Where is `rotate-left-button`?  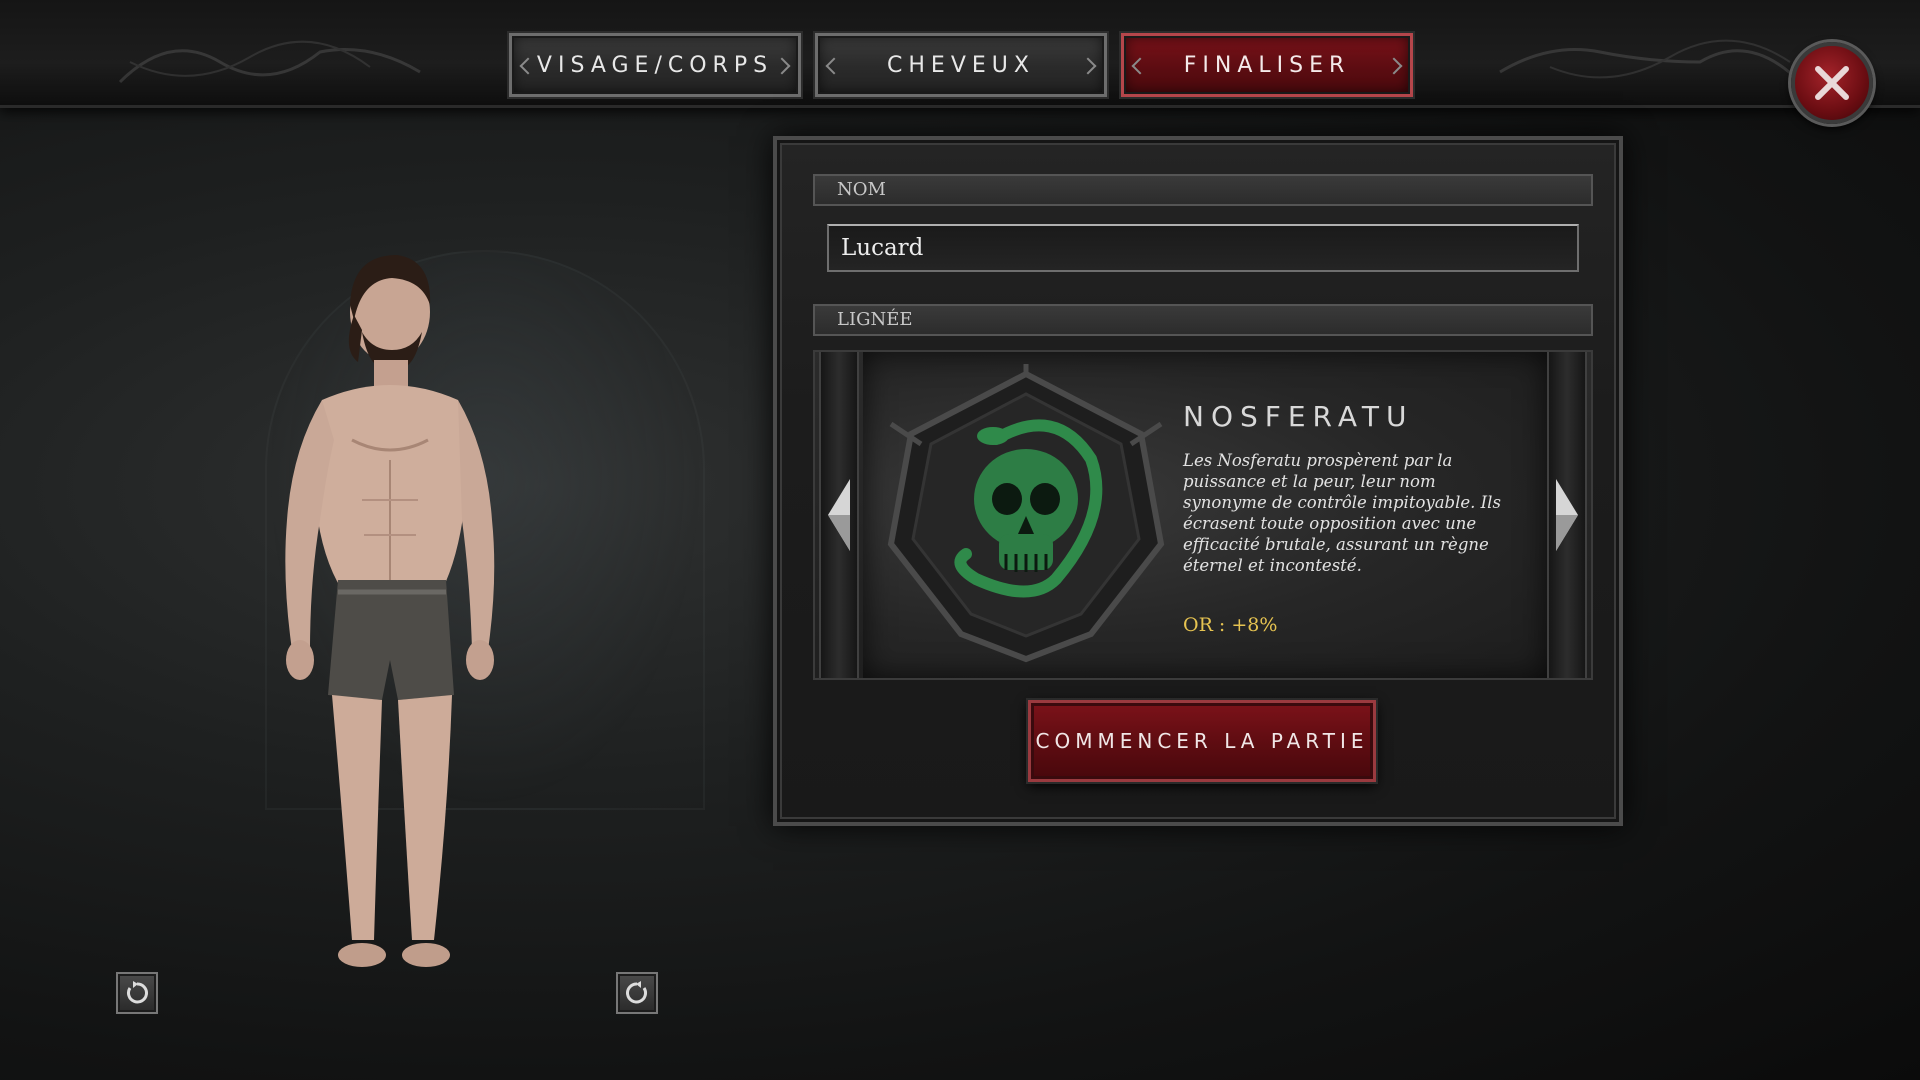 rotate-left-button is located at coordinates (137, 993).